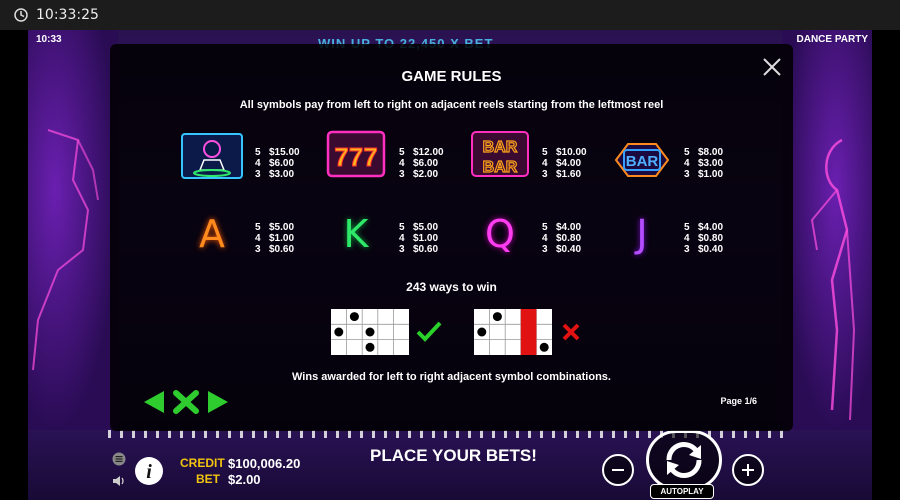  Describe the element at coordinates (356, 234) in the screenshot. I see `letter-k-symbol-icon: K` at that location.